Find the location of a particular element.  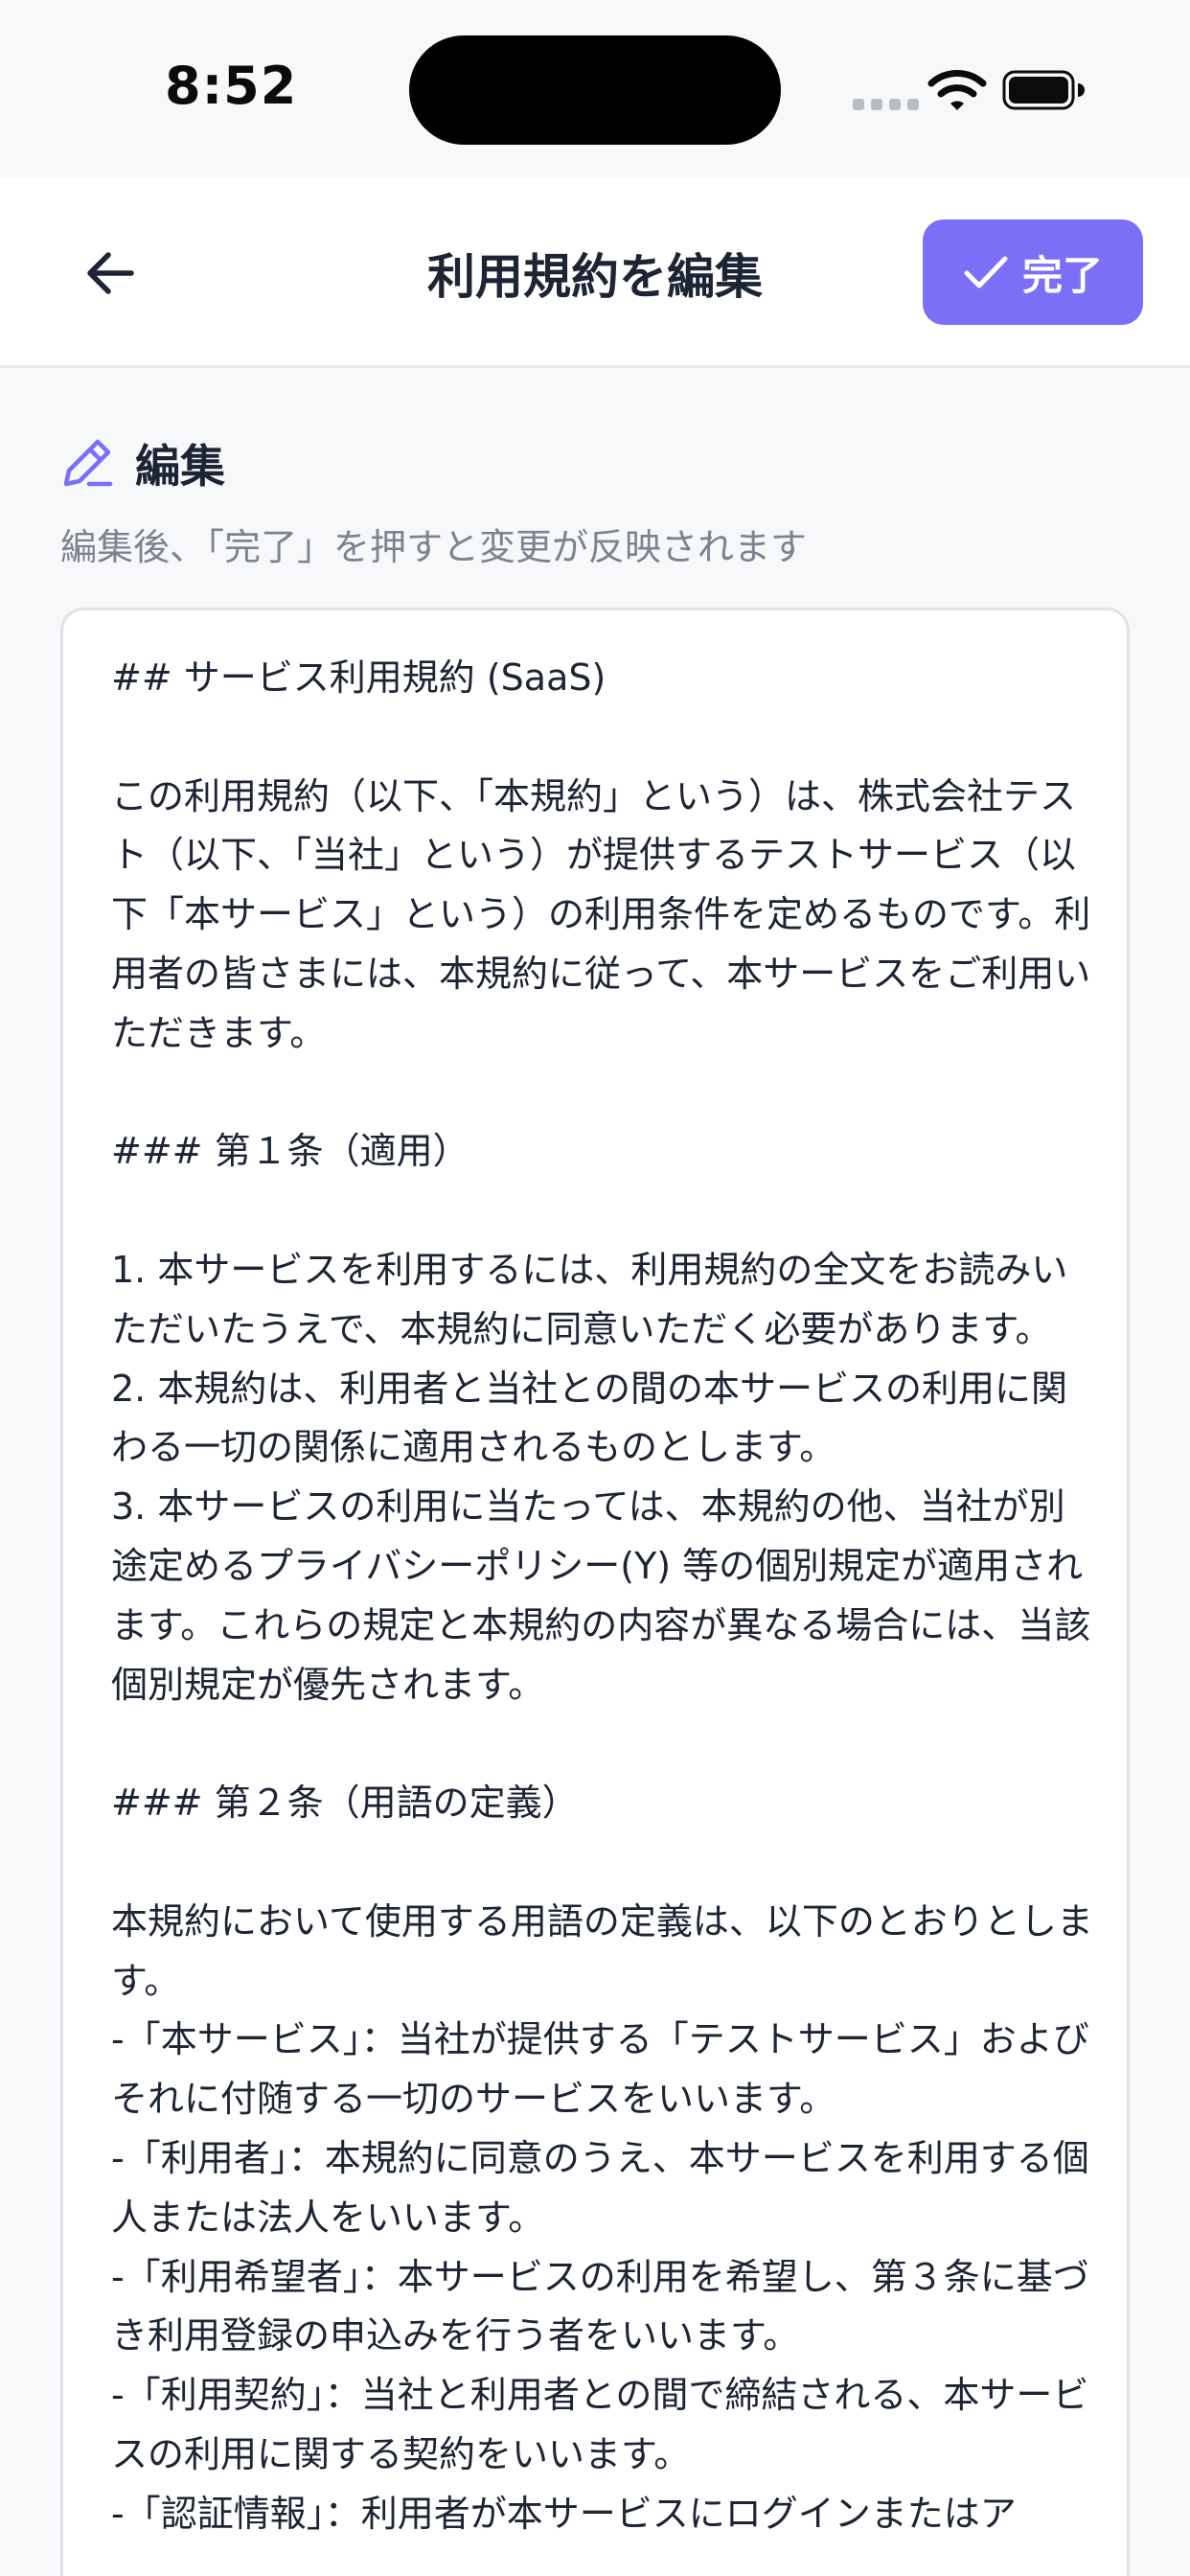

done-button: 完了 is located at coordinates (1033, 272).